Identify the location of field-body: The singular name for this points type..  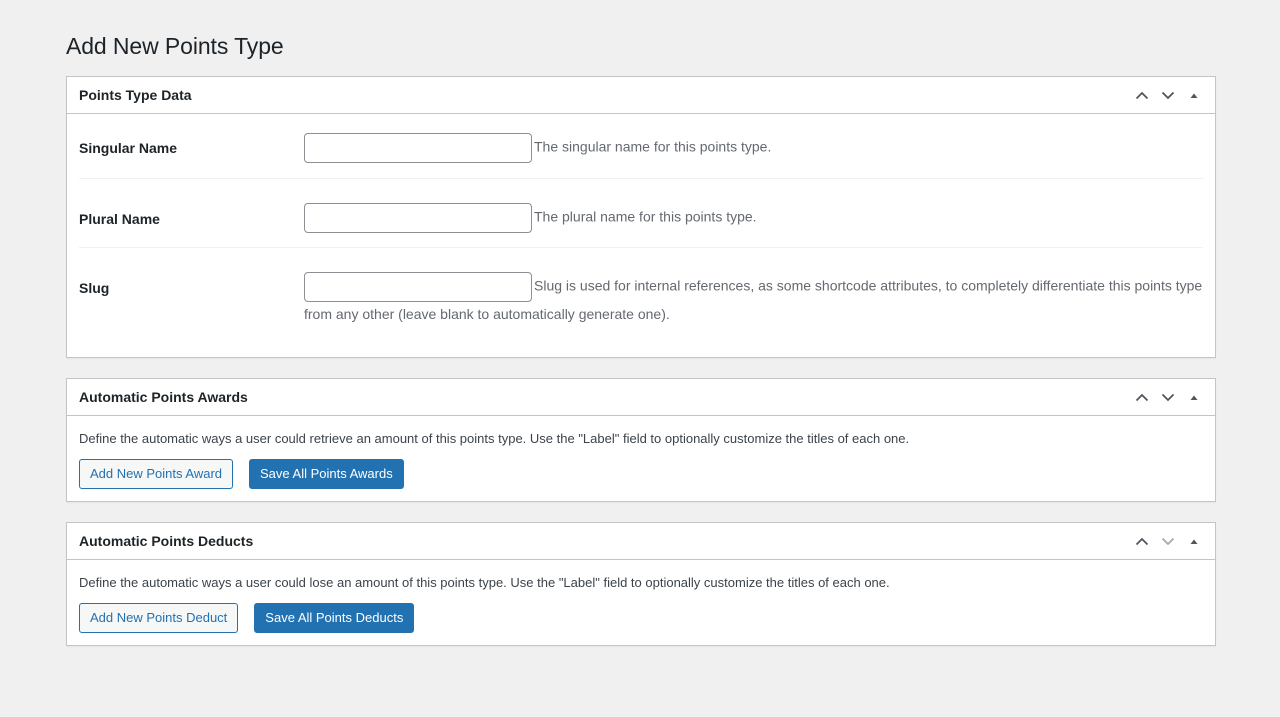
(753, 146).